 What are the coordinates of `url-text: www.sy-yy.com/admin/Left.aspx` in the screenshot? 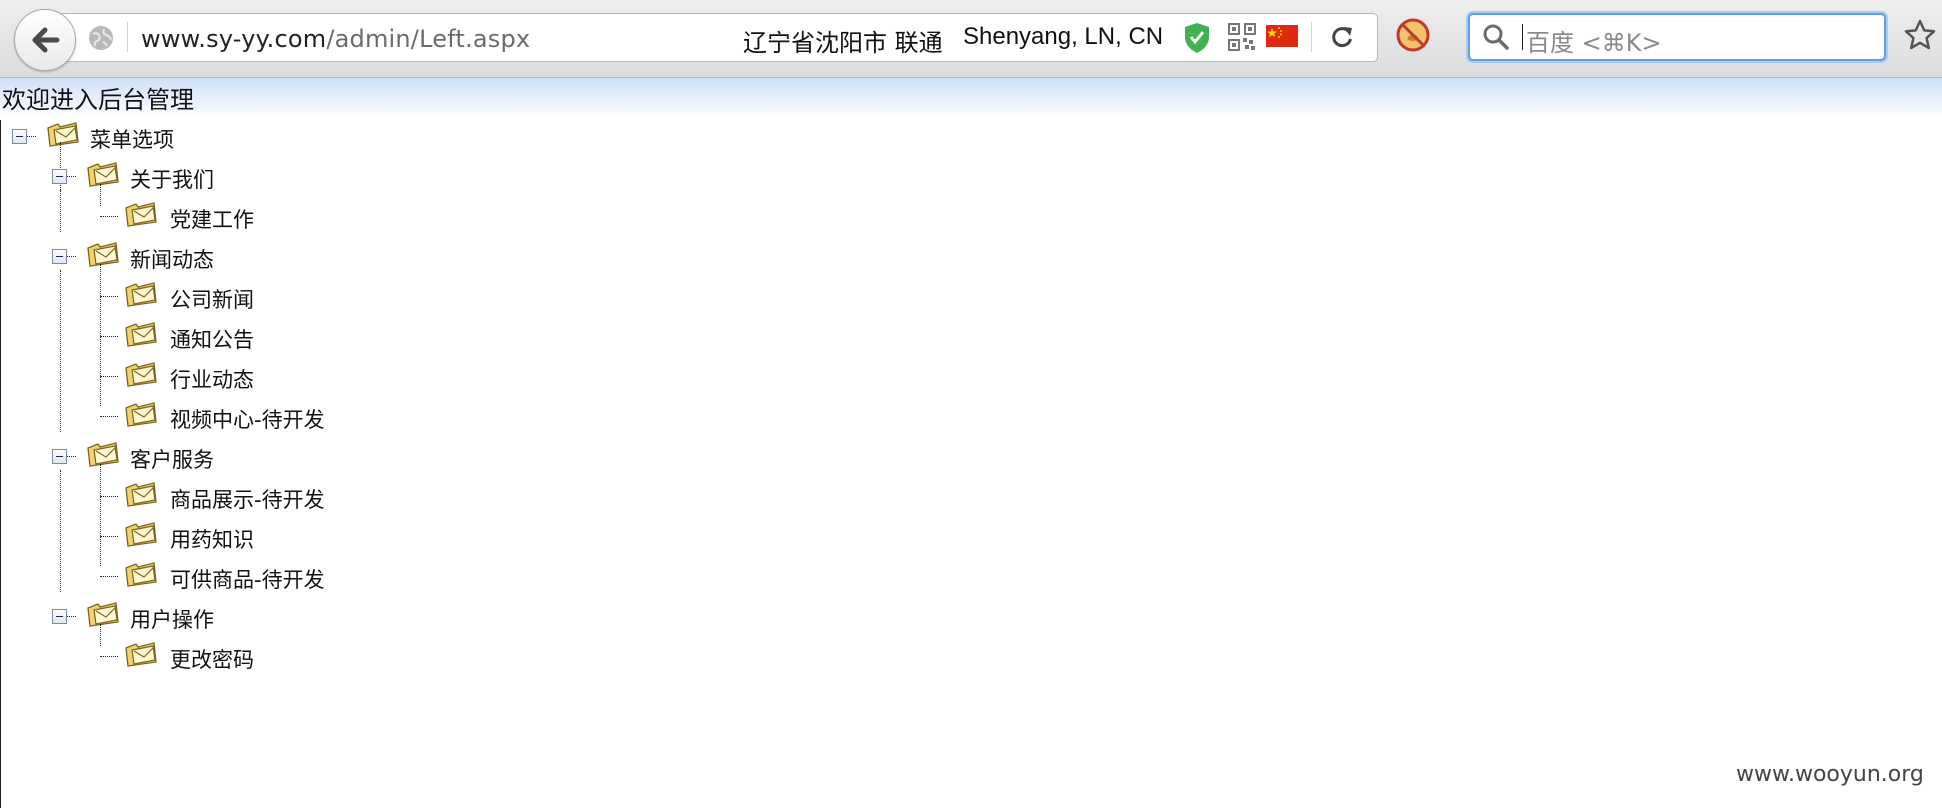 It's located at (335, 39).